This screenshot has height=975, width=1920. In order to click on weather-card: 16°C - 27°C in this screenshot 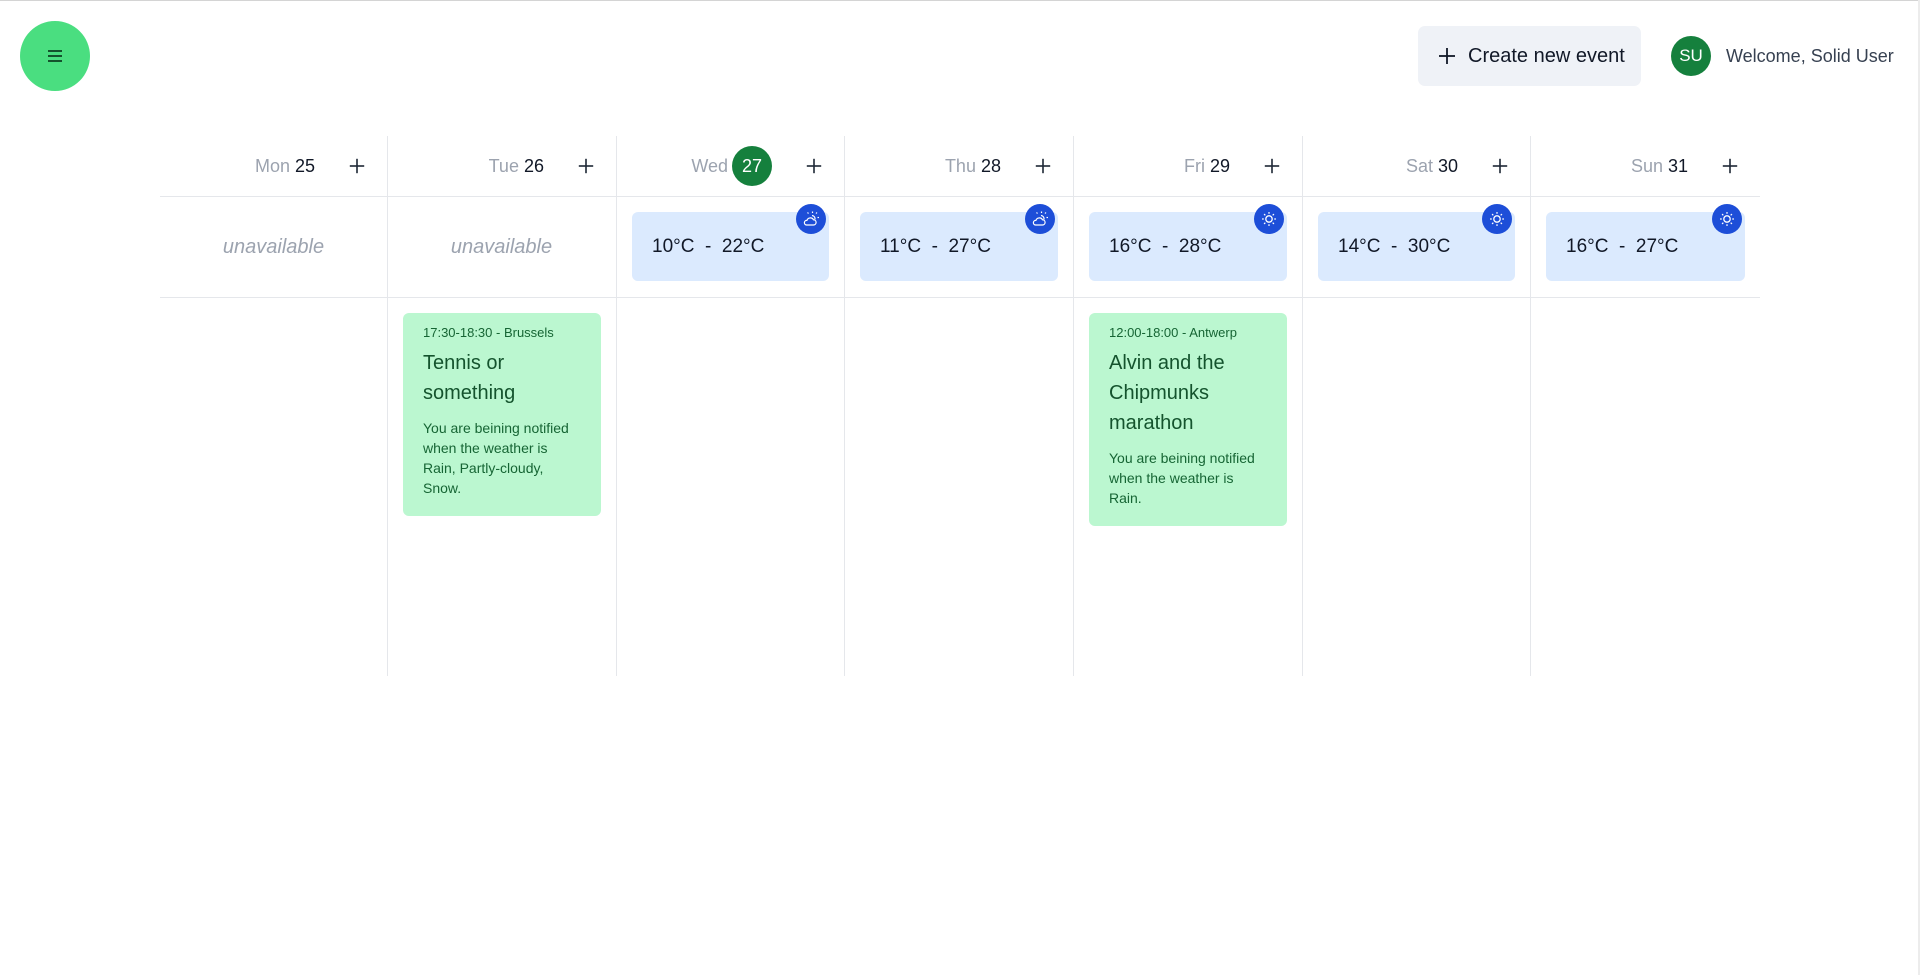, I will do `click(1645, 242)`.